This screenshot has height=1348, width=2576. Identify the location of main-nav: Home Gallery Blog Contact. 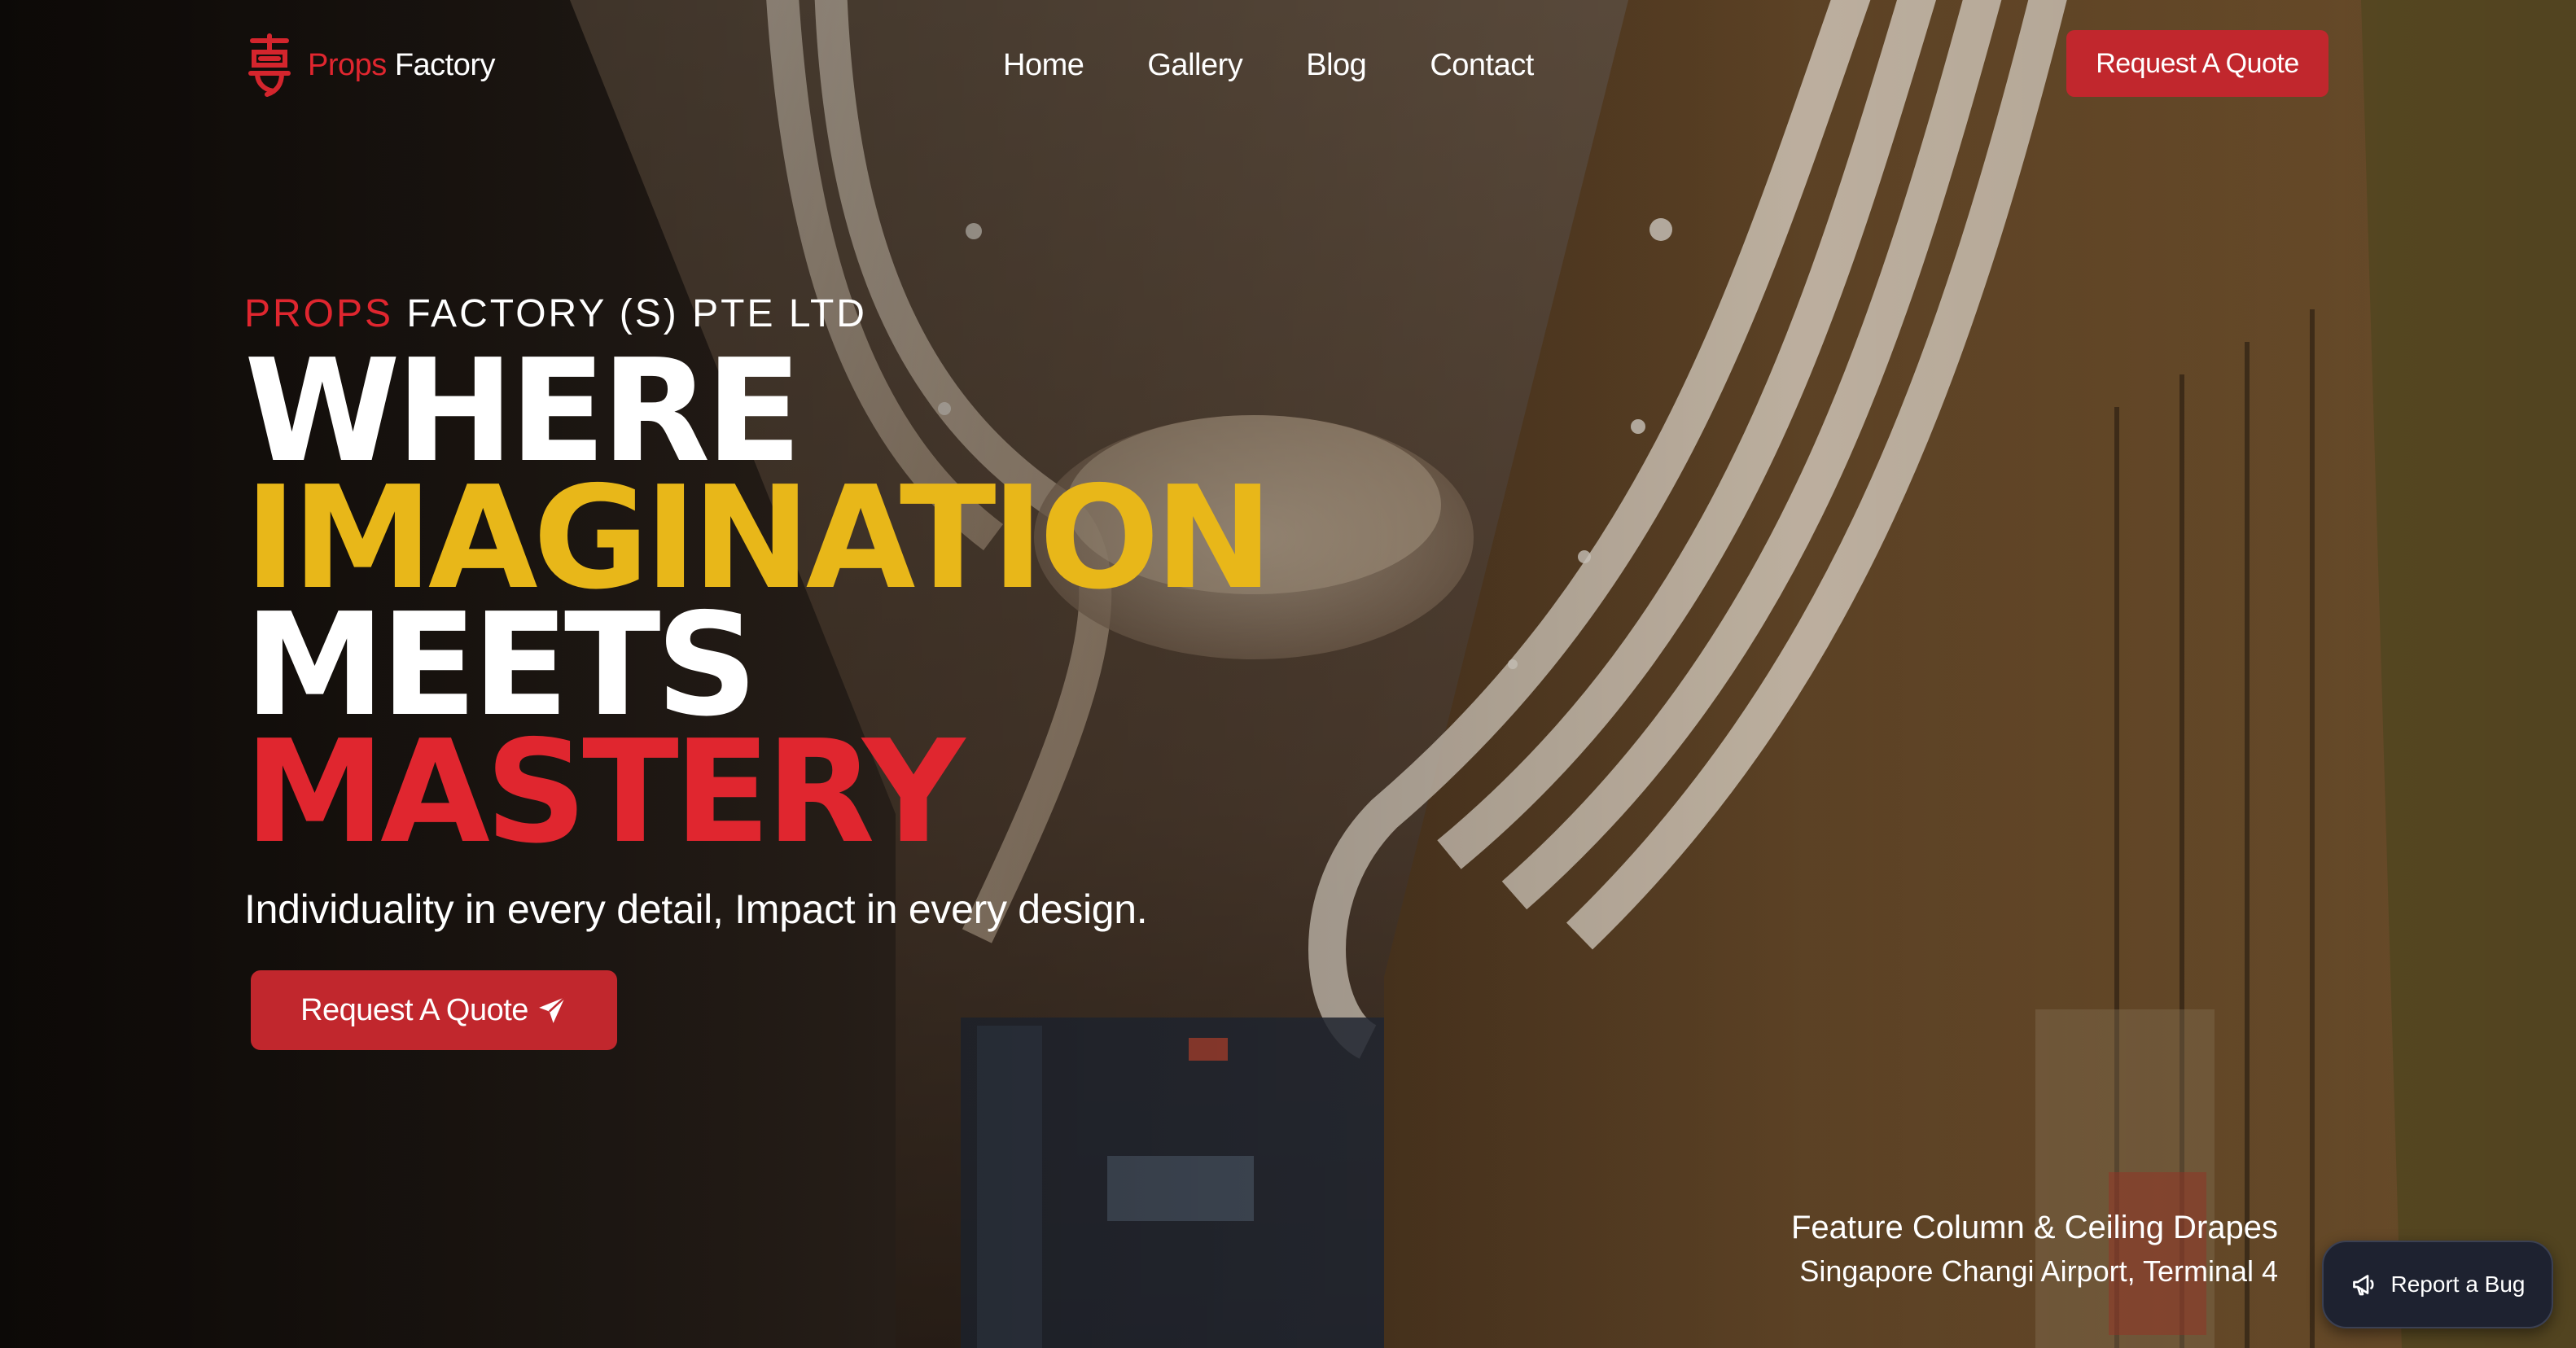
(1268, 65).